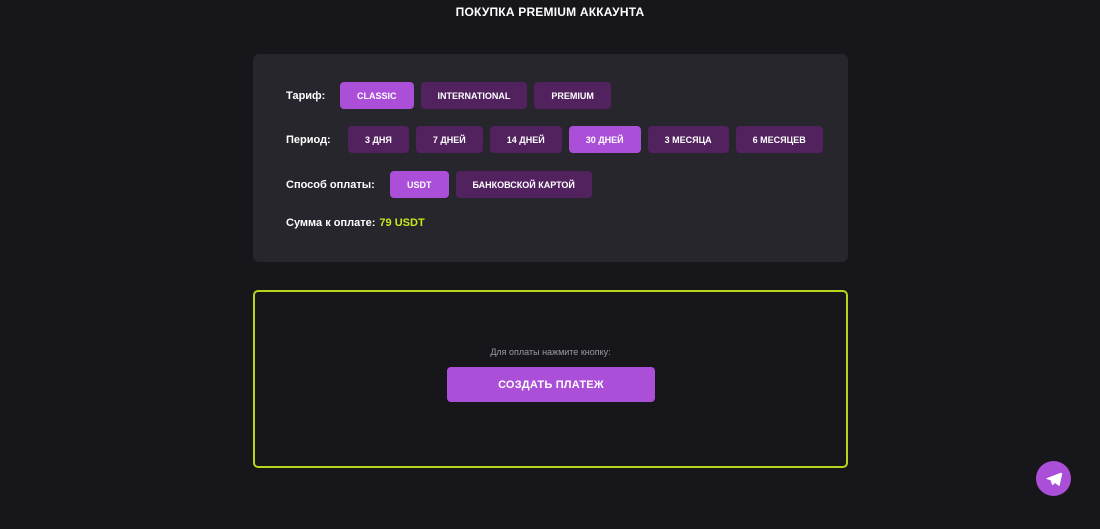  What do you see at coordinates (378, 139) in the screenshot?
I see `period-3-days-button: 3 ДНЯ` at bounding box center [378, 139].